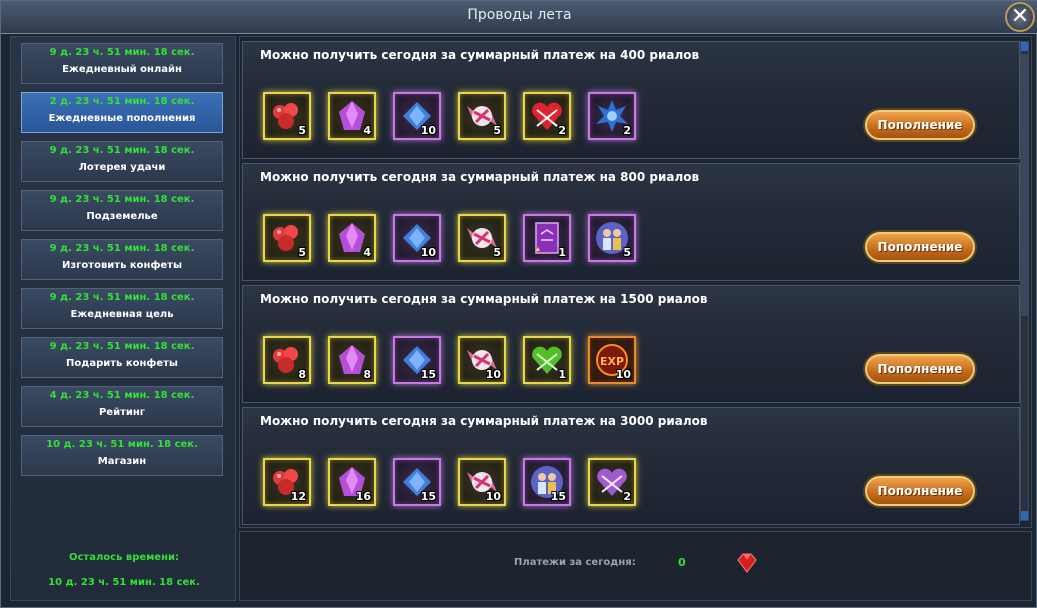 The height and width of the screenshot is (608, 1037). I want to click on reward-item: EXP 10, so click(612, 360).